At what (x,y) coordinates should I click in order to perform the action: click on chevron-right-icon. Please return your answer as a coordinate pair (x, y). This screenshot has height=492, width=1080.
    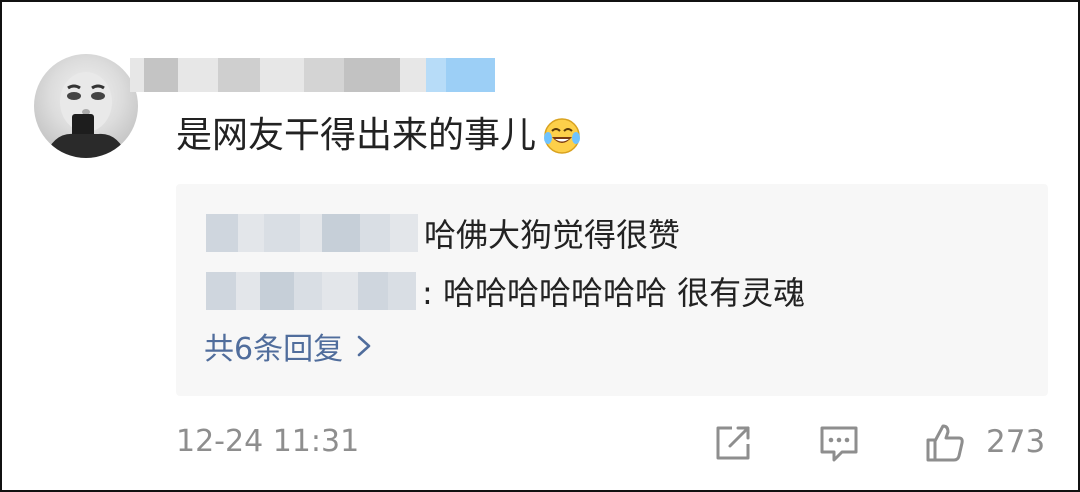
    Looking at the image, I should click on (364, 346).